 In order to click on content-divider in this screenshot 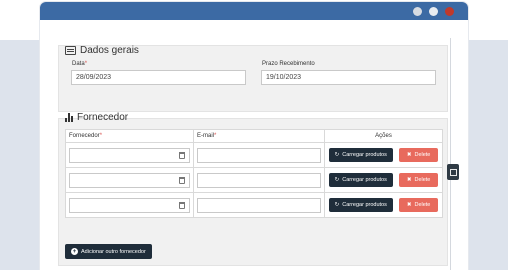, I will do `click(450, 154)`.